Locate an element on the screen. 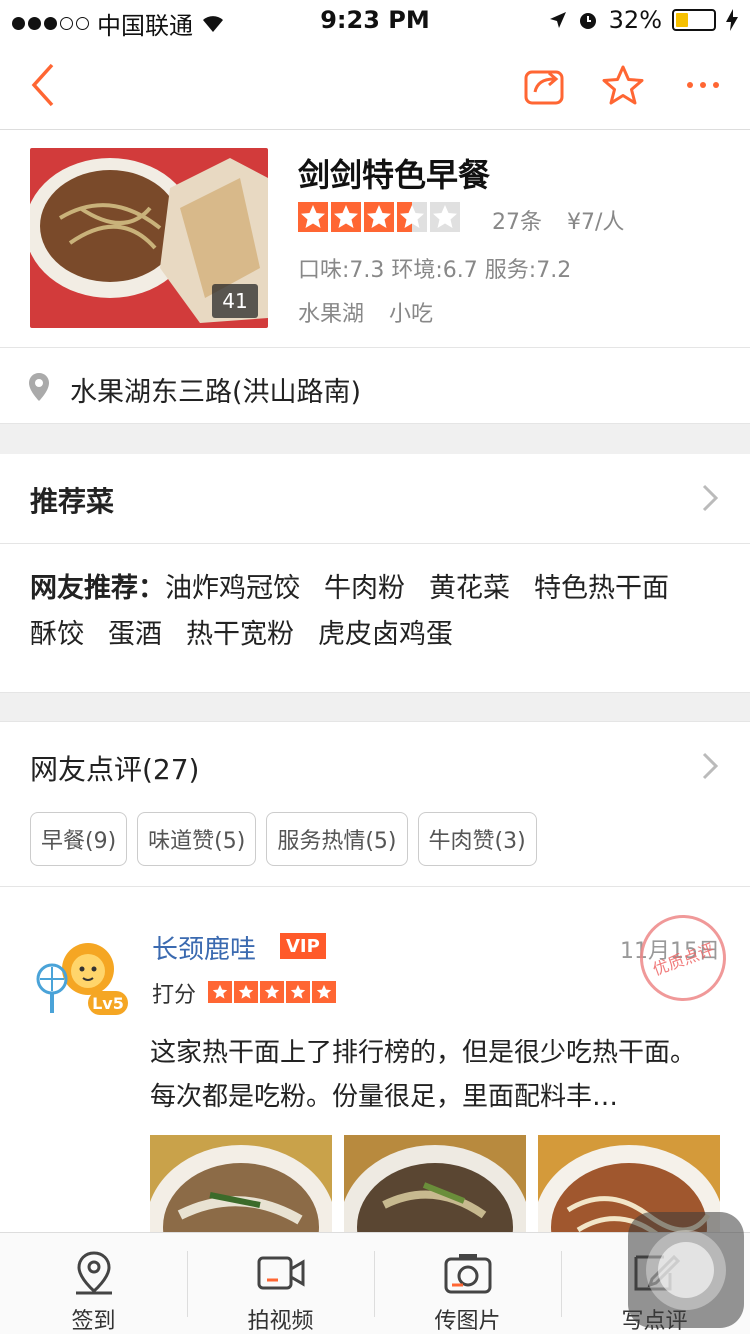  price-per-person: ¥7/人 is located at coordinates (596, 222).